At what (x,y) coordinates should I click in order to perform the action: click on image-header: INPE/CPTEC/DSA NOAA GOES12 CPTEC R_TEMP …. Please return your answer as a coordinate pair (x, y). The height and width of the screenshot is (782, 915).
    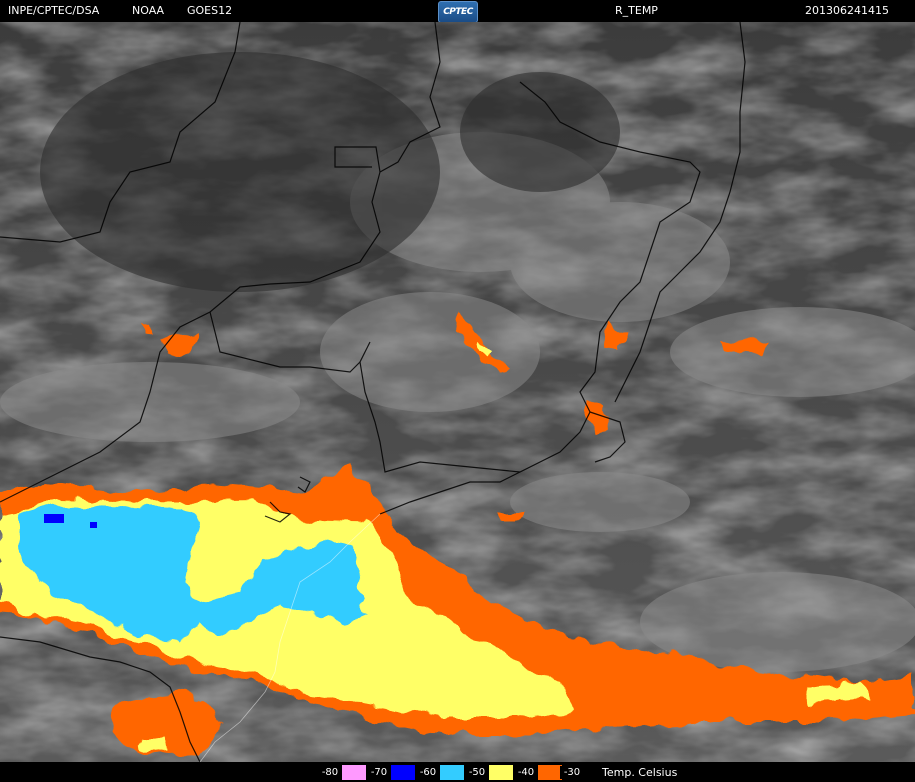
    Looking at the image, I should click on (457, 11).